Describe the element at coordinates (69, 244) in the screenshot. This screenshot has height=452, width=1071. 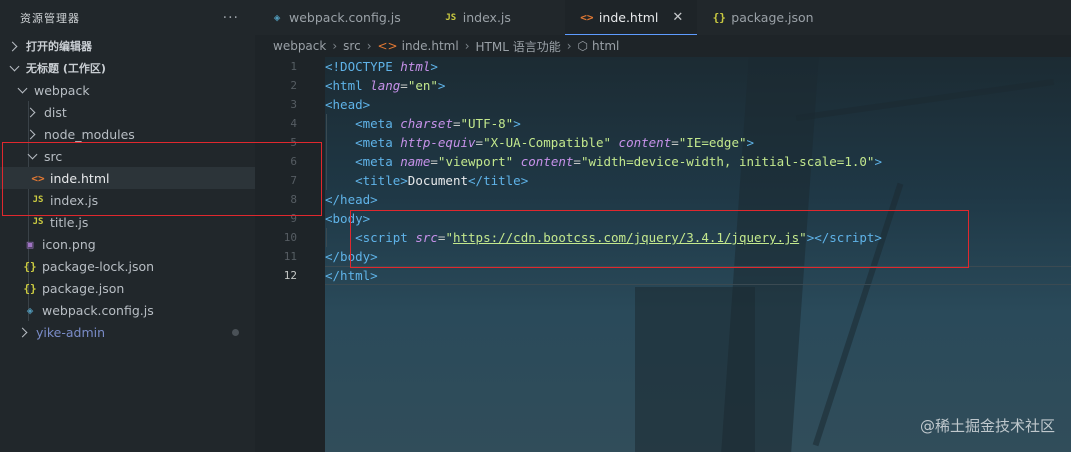
I see `tree-item-label: icon.png` at that location.